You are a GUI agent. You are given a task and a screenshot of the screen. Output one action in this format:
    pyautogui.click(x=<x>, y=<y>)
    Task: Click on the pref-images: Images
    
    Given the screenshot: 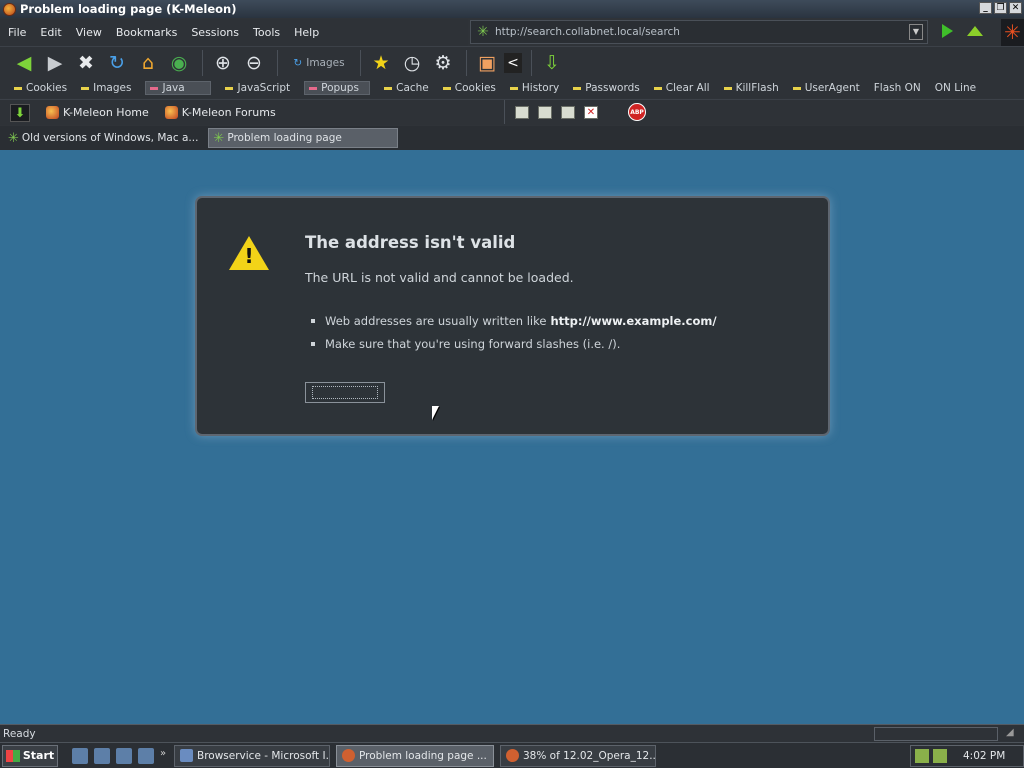 What is the action you would take?
    pyautogui.click(x=106, y=88)
    